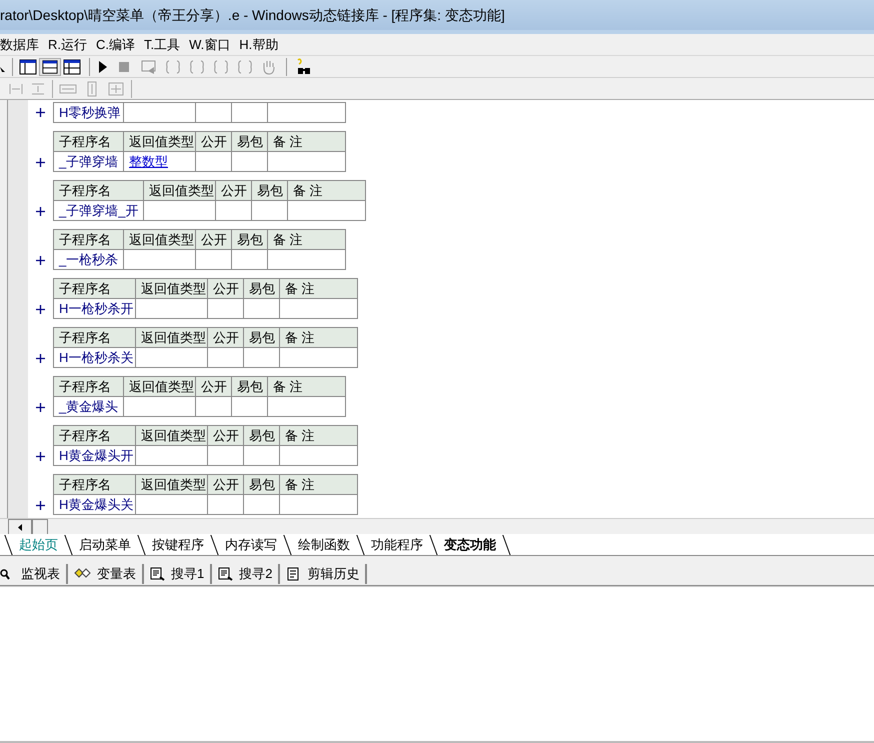 The image size is (874, 743). What do you see at coordinates (250, 545) in the screenshot?
I see `tab: 内存读写` at bounding box center [250, 545].